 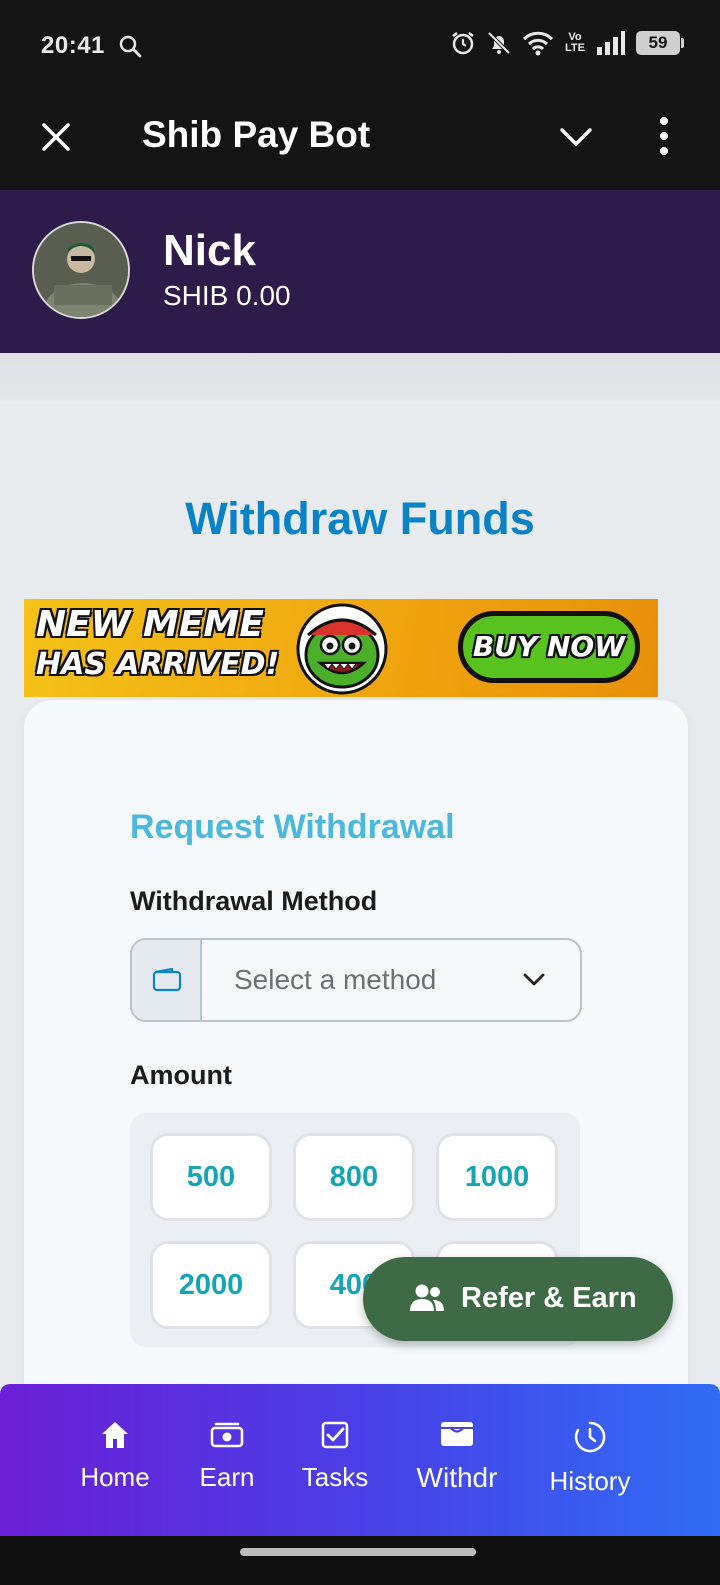 I want to click on page-title: Withdraw Funds, so click(x=360, y=518).